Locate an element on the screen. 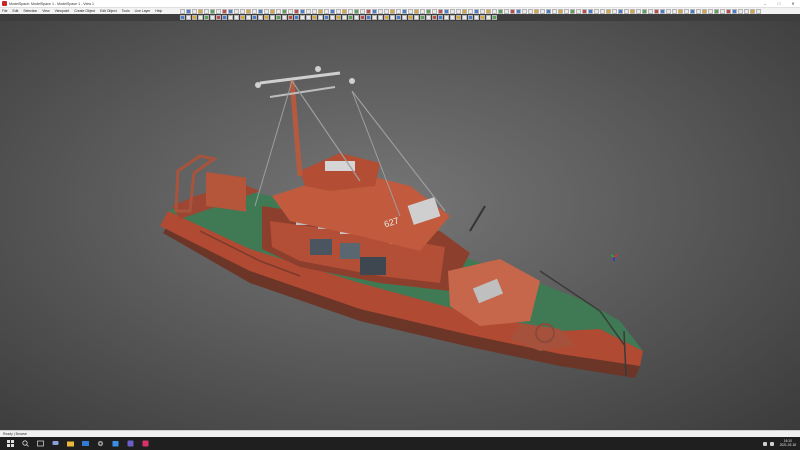 The height and width of the screenshot is (450, 800). menu-edit: Edit is located at coordinates (15, 11).